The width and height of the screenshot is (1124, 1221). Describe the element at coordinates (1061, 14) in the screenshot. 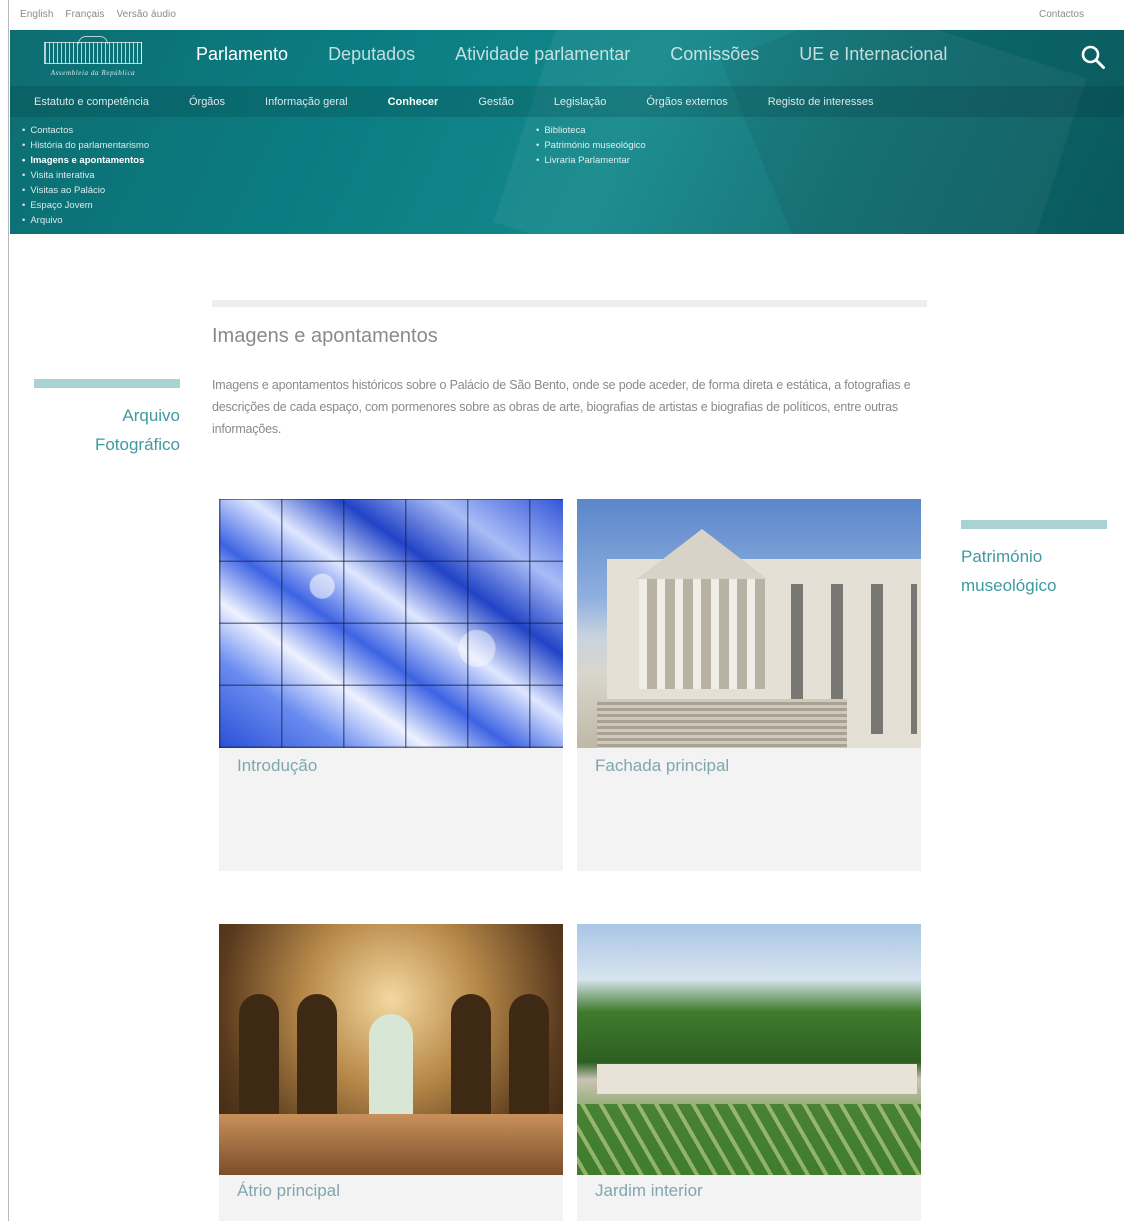

I see `contacts-link: Contactos` at that location.